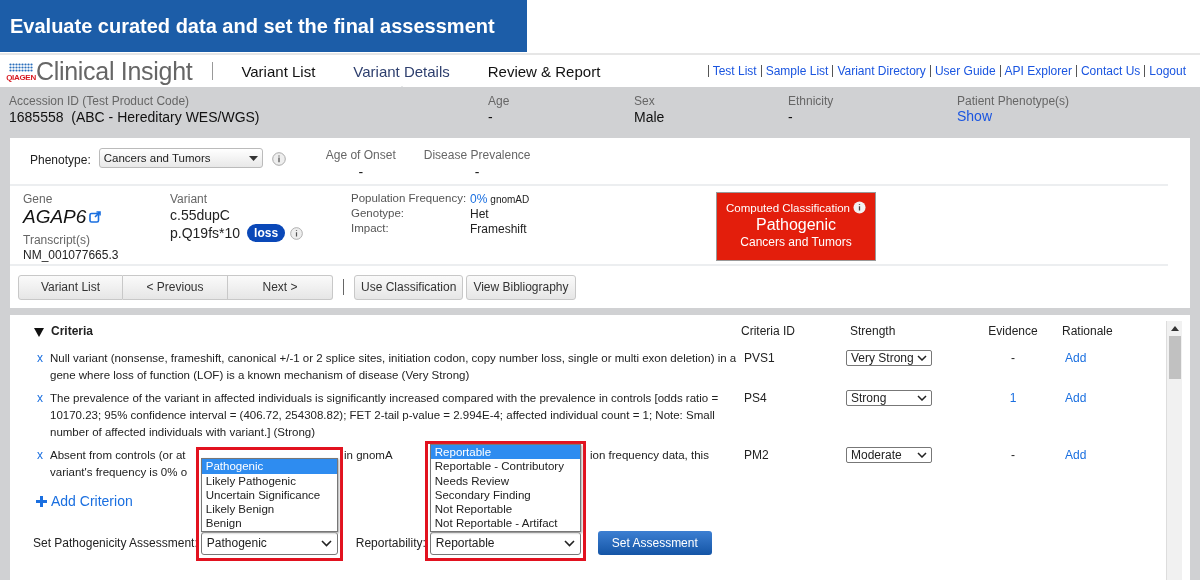 Image resolution: width=1200 pixels, height=580 pixels. I want to click on transcript-label: Transcript(s), so click(57, 240).